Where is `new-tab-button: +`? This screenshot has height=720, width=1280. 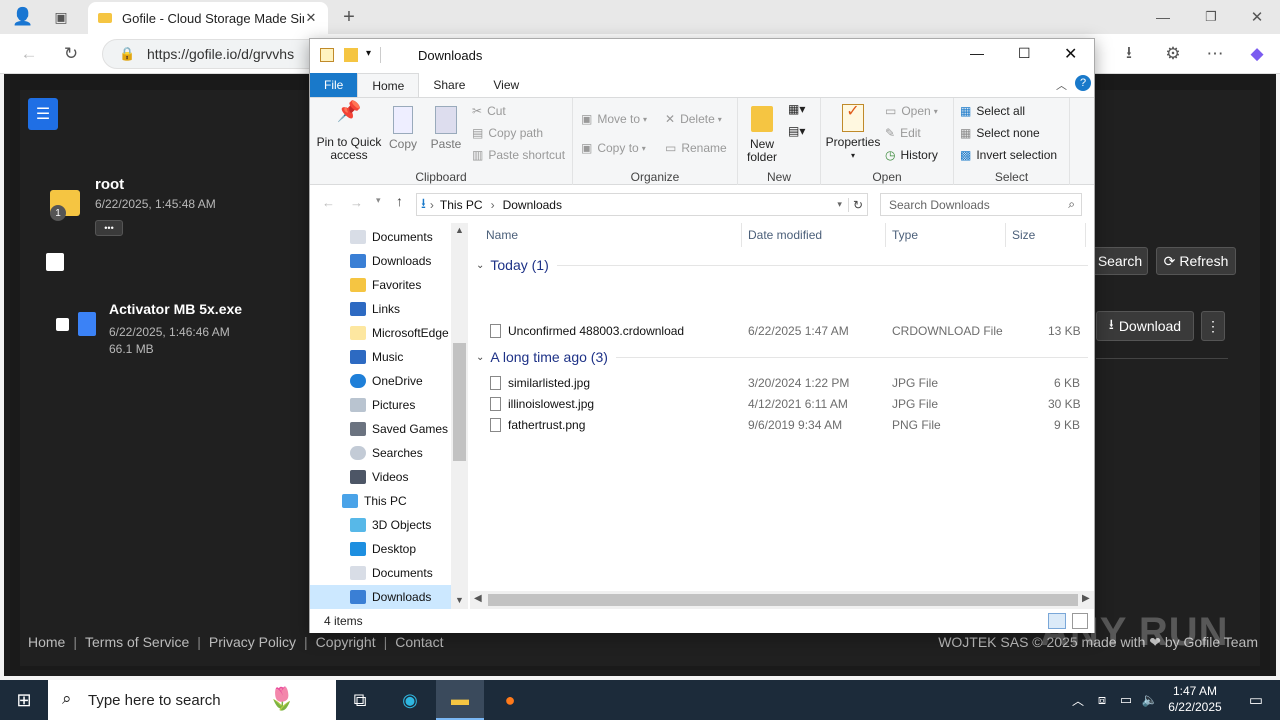 new-tab-button: + is located at coordinates (349, 17).